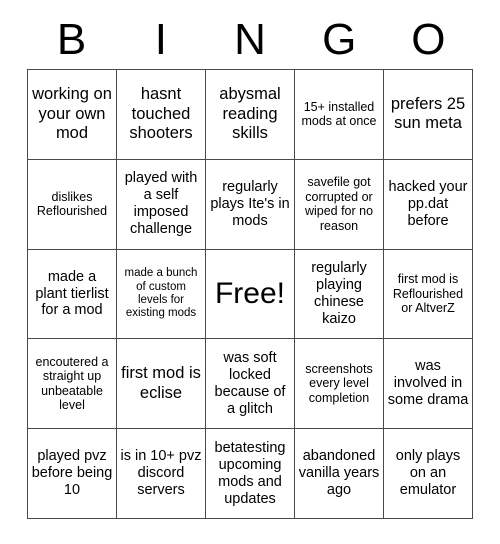 The image size is (500, 544). I want to click on bingo-cell: abysmal reading skills, so click(250, 115).